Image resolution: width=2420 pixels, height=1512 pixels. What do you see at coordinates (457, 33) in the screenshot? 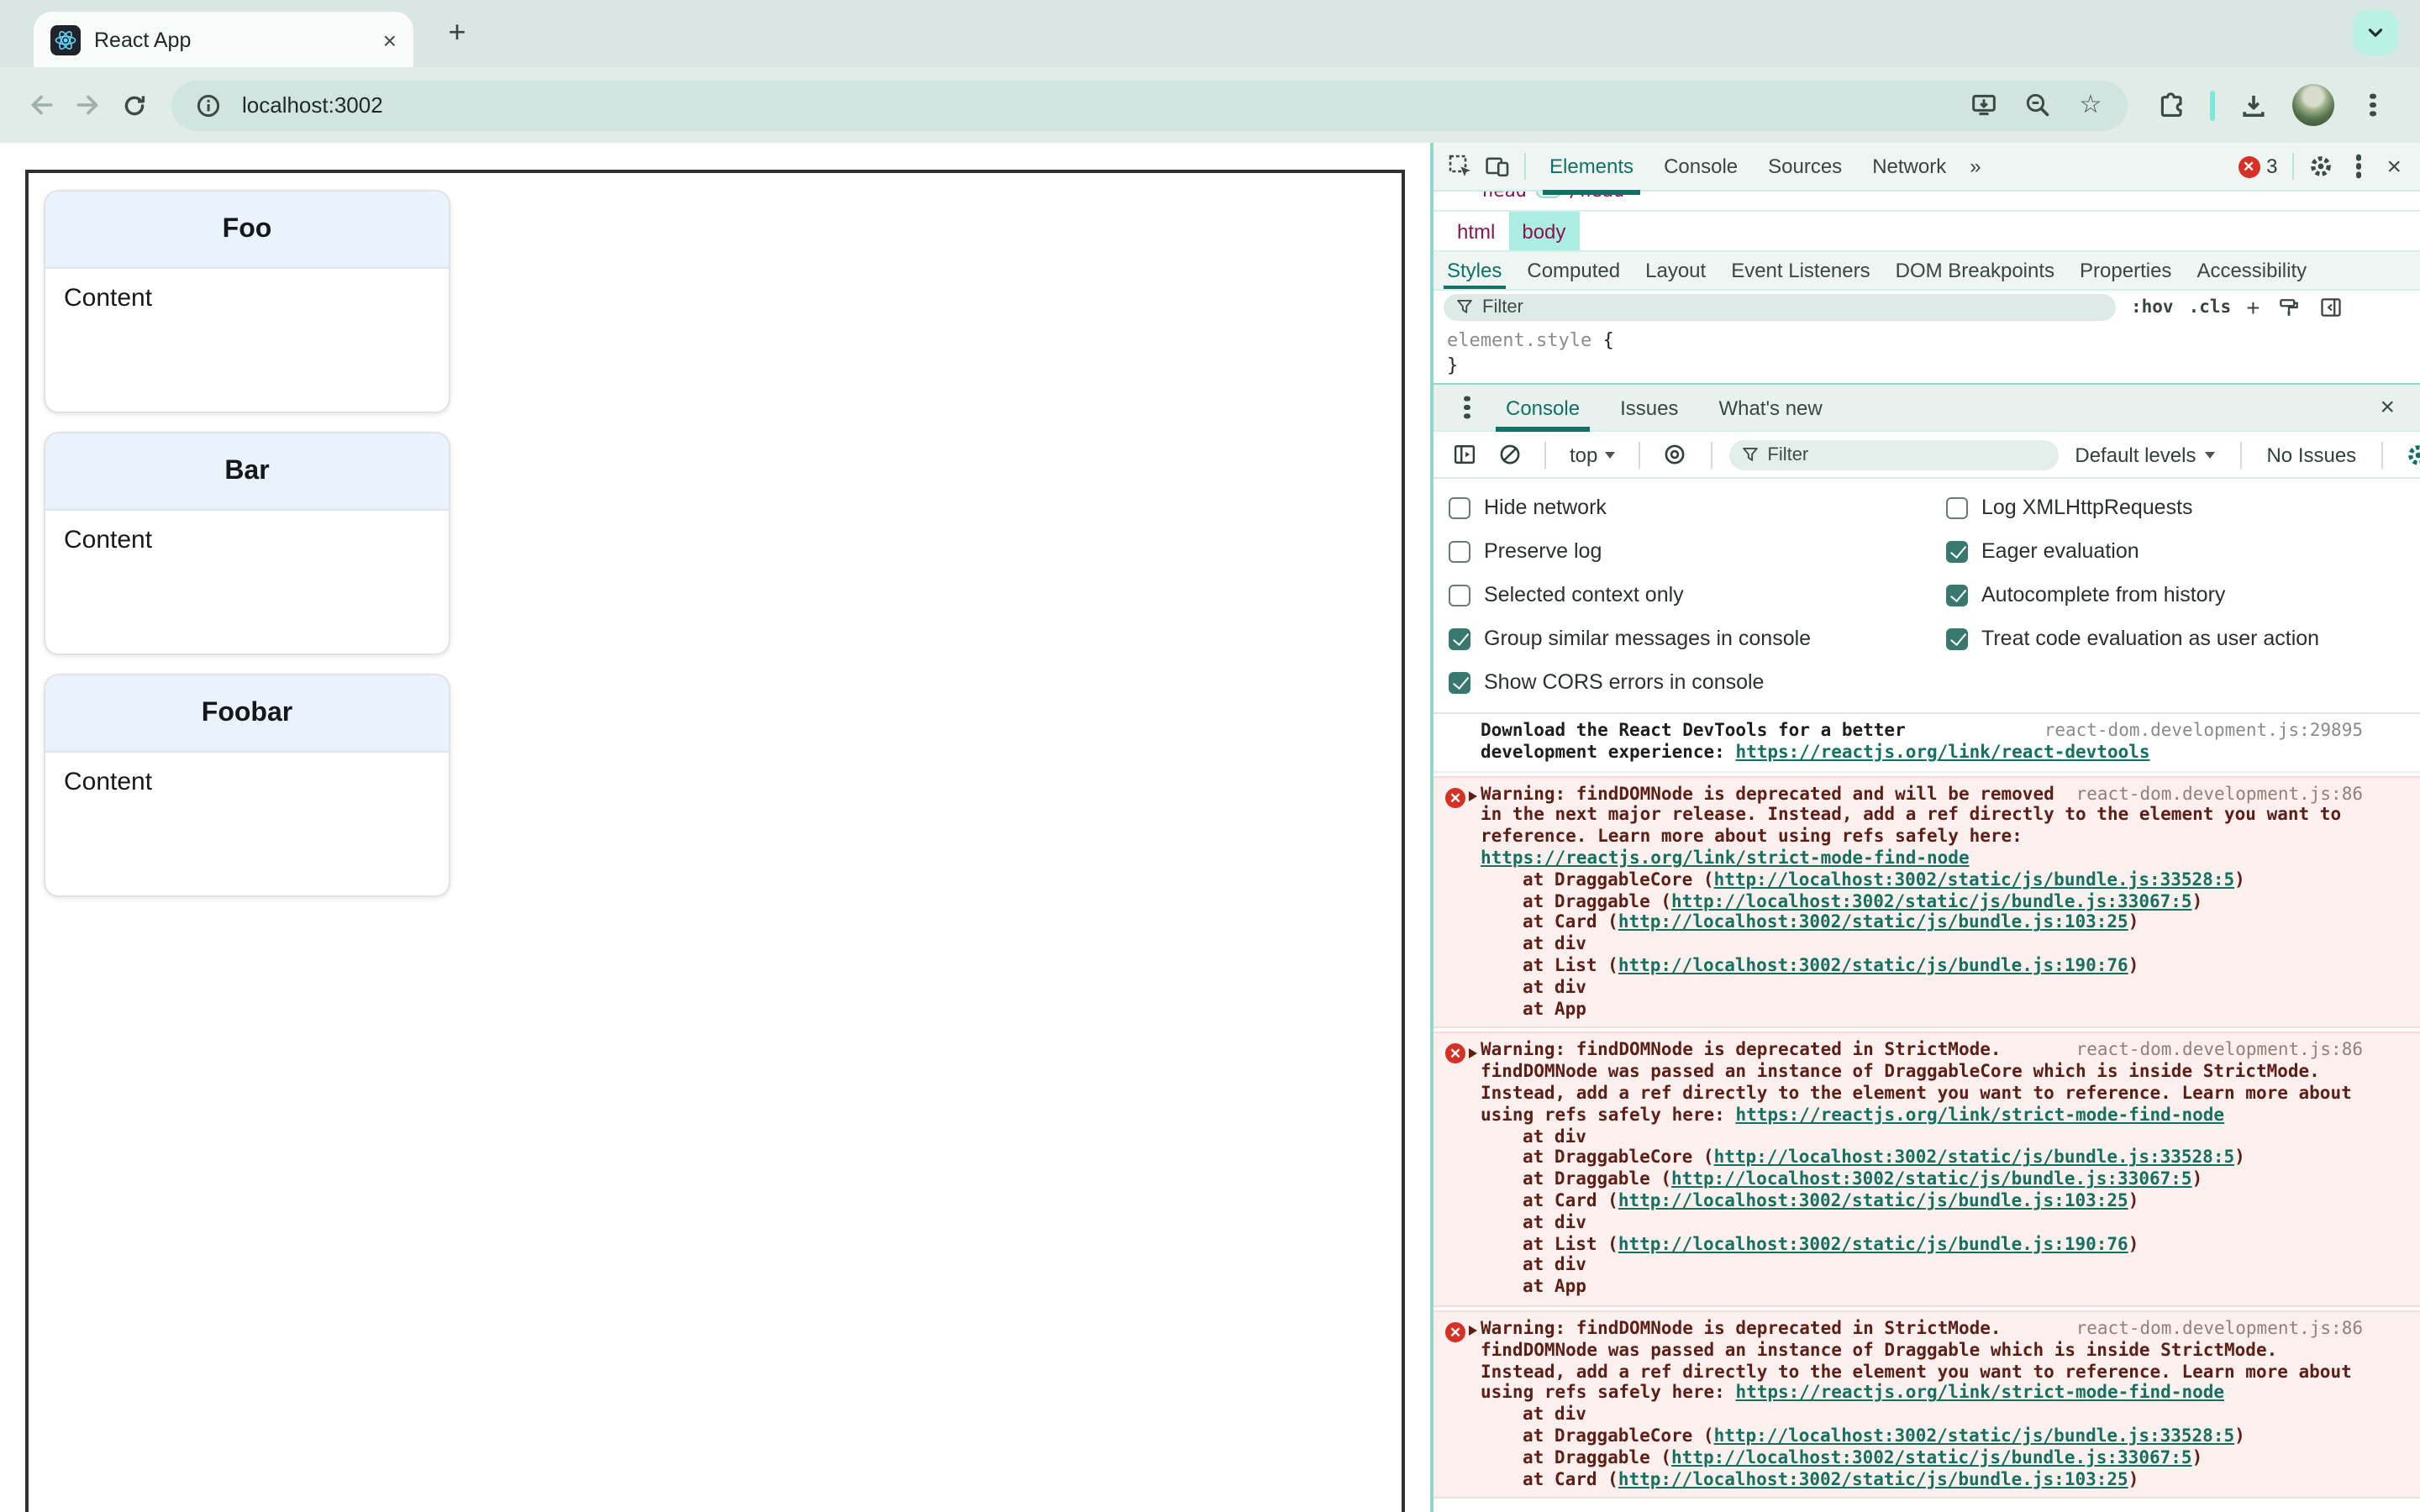
I see `new-tab-button: +` at bounding box center [457, 33].